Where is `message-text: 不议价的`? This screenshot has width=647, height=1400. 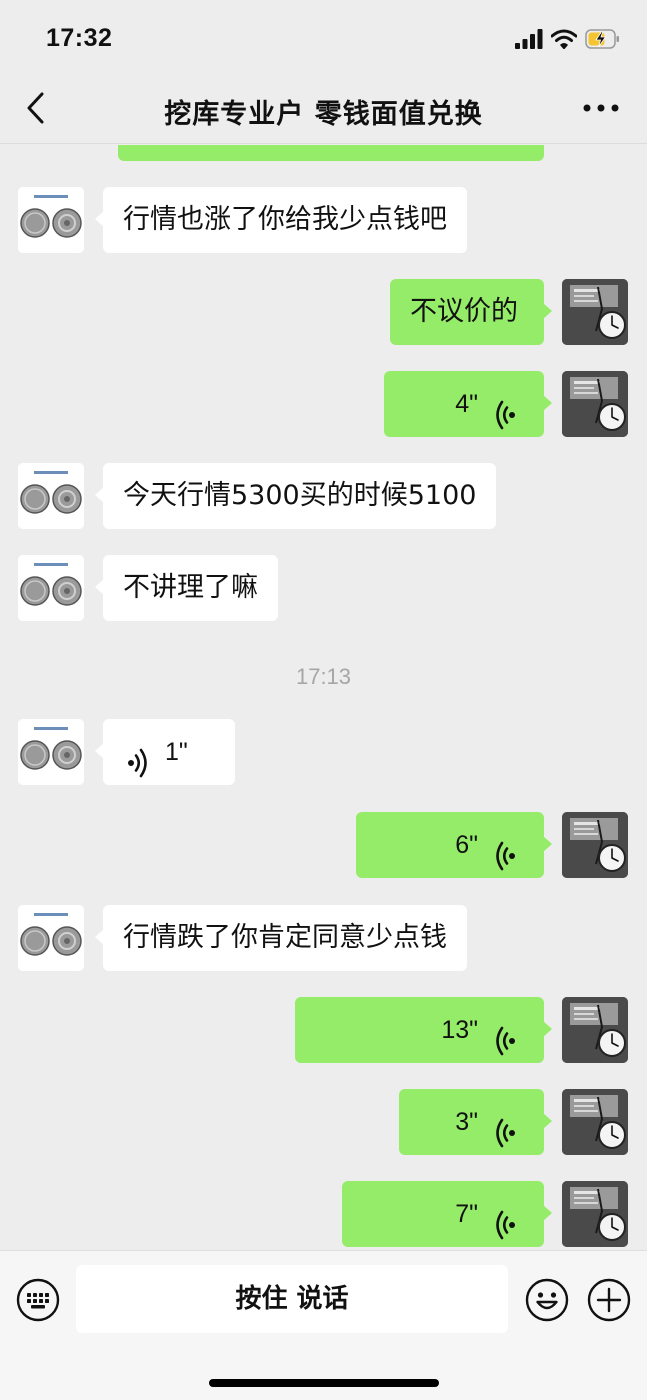
message-text: 不议价的 is located at coordinates (464, 311).